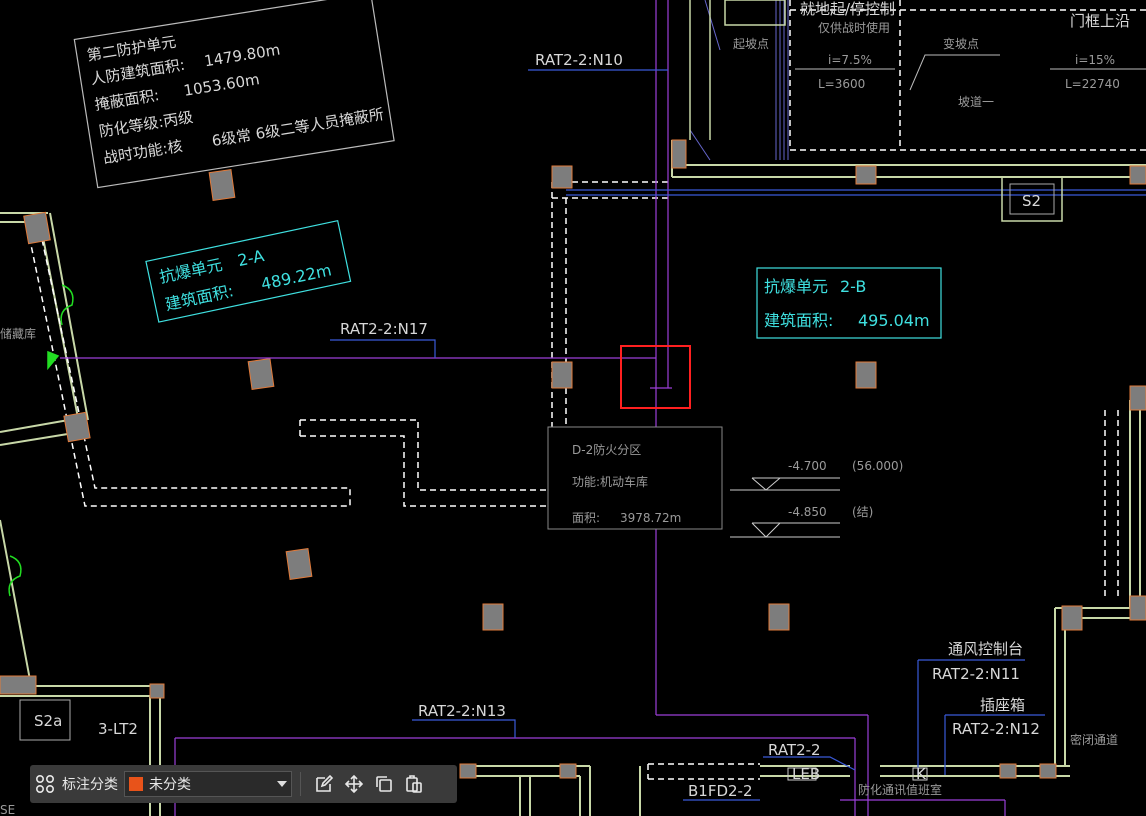 The image size is (1146, 816). What do you see at coordinates (1094, 739) in the screenshot?
I see `label-closed-passage: 密闭通道` at bounding box center [1094, 739].